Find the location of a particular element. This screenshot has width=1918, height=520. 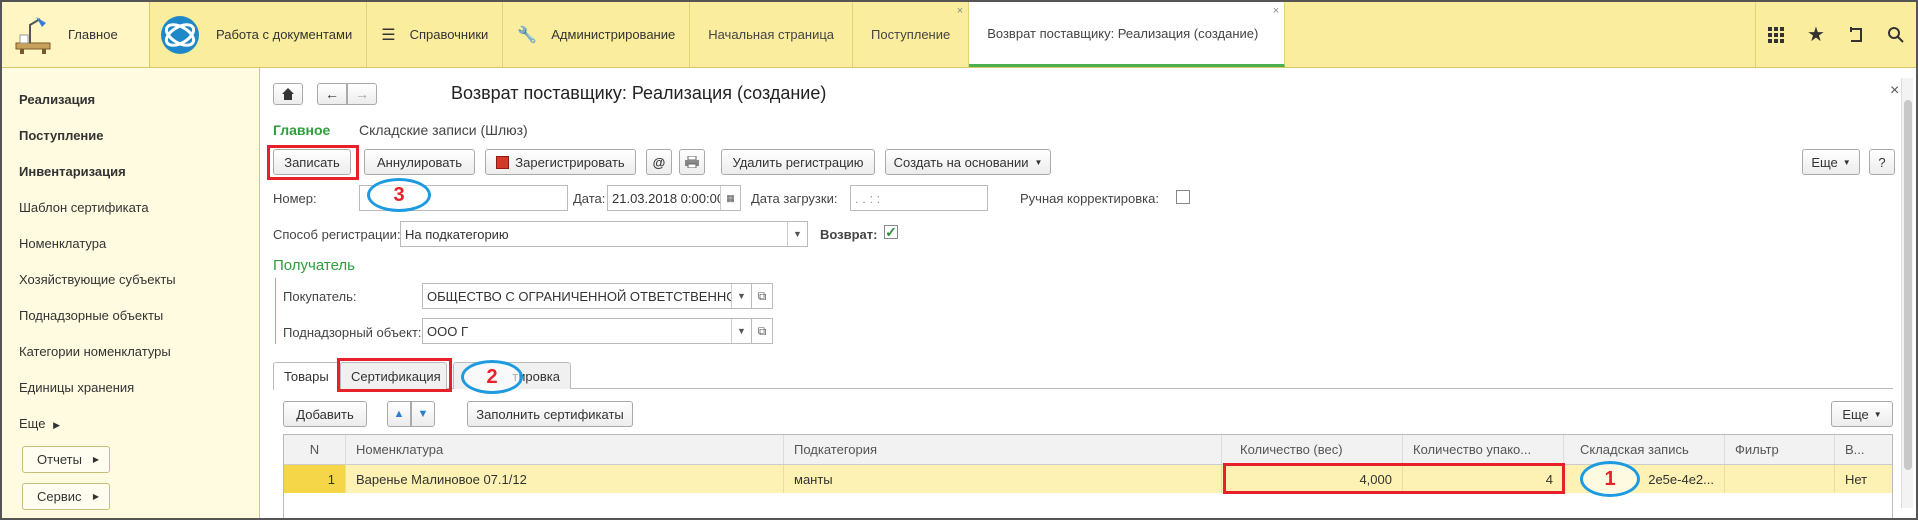

home-button is located at coordinates (288, 94).